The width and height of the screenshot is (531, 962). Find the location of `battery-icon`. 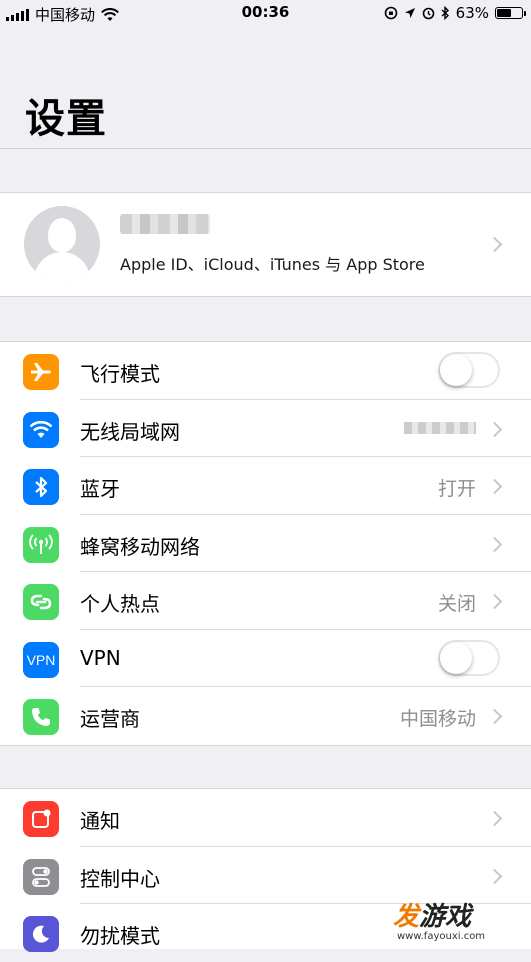

battery-icon is located at coordinates (510, 13).